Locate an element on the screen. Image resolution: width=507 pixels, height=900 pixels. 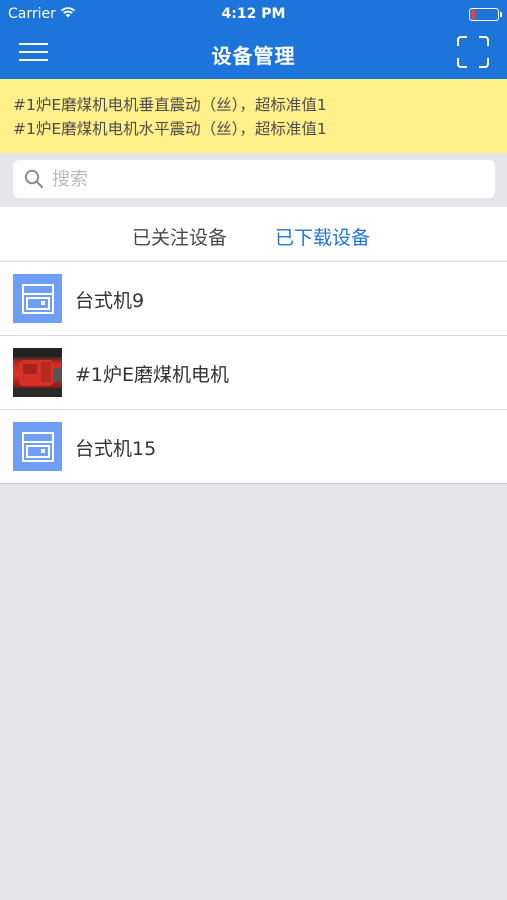
tab-followed-devices: 已关注设备 is located at coordinates (179, 236).